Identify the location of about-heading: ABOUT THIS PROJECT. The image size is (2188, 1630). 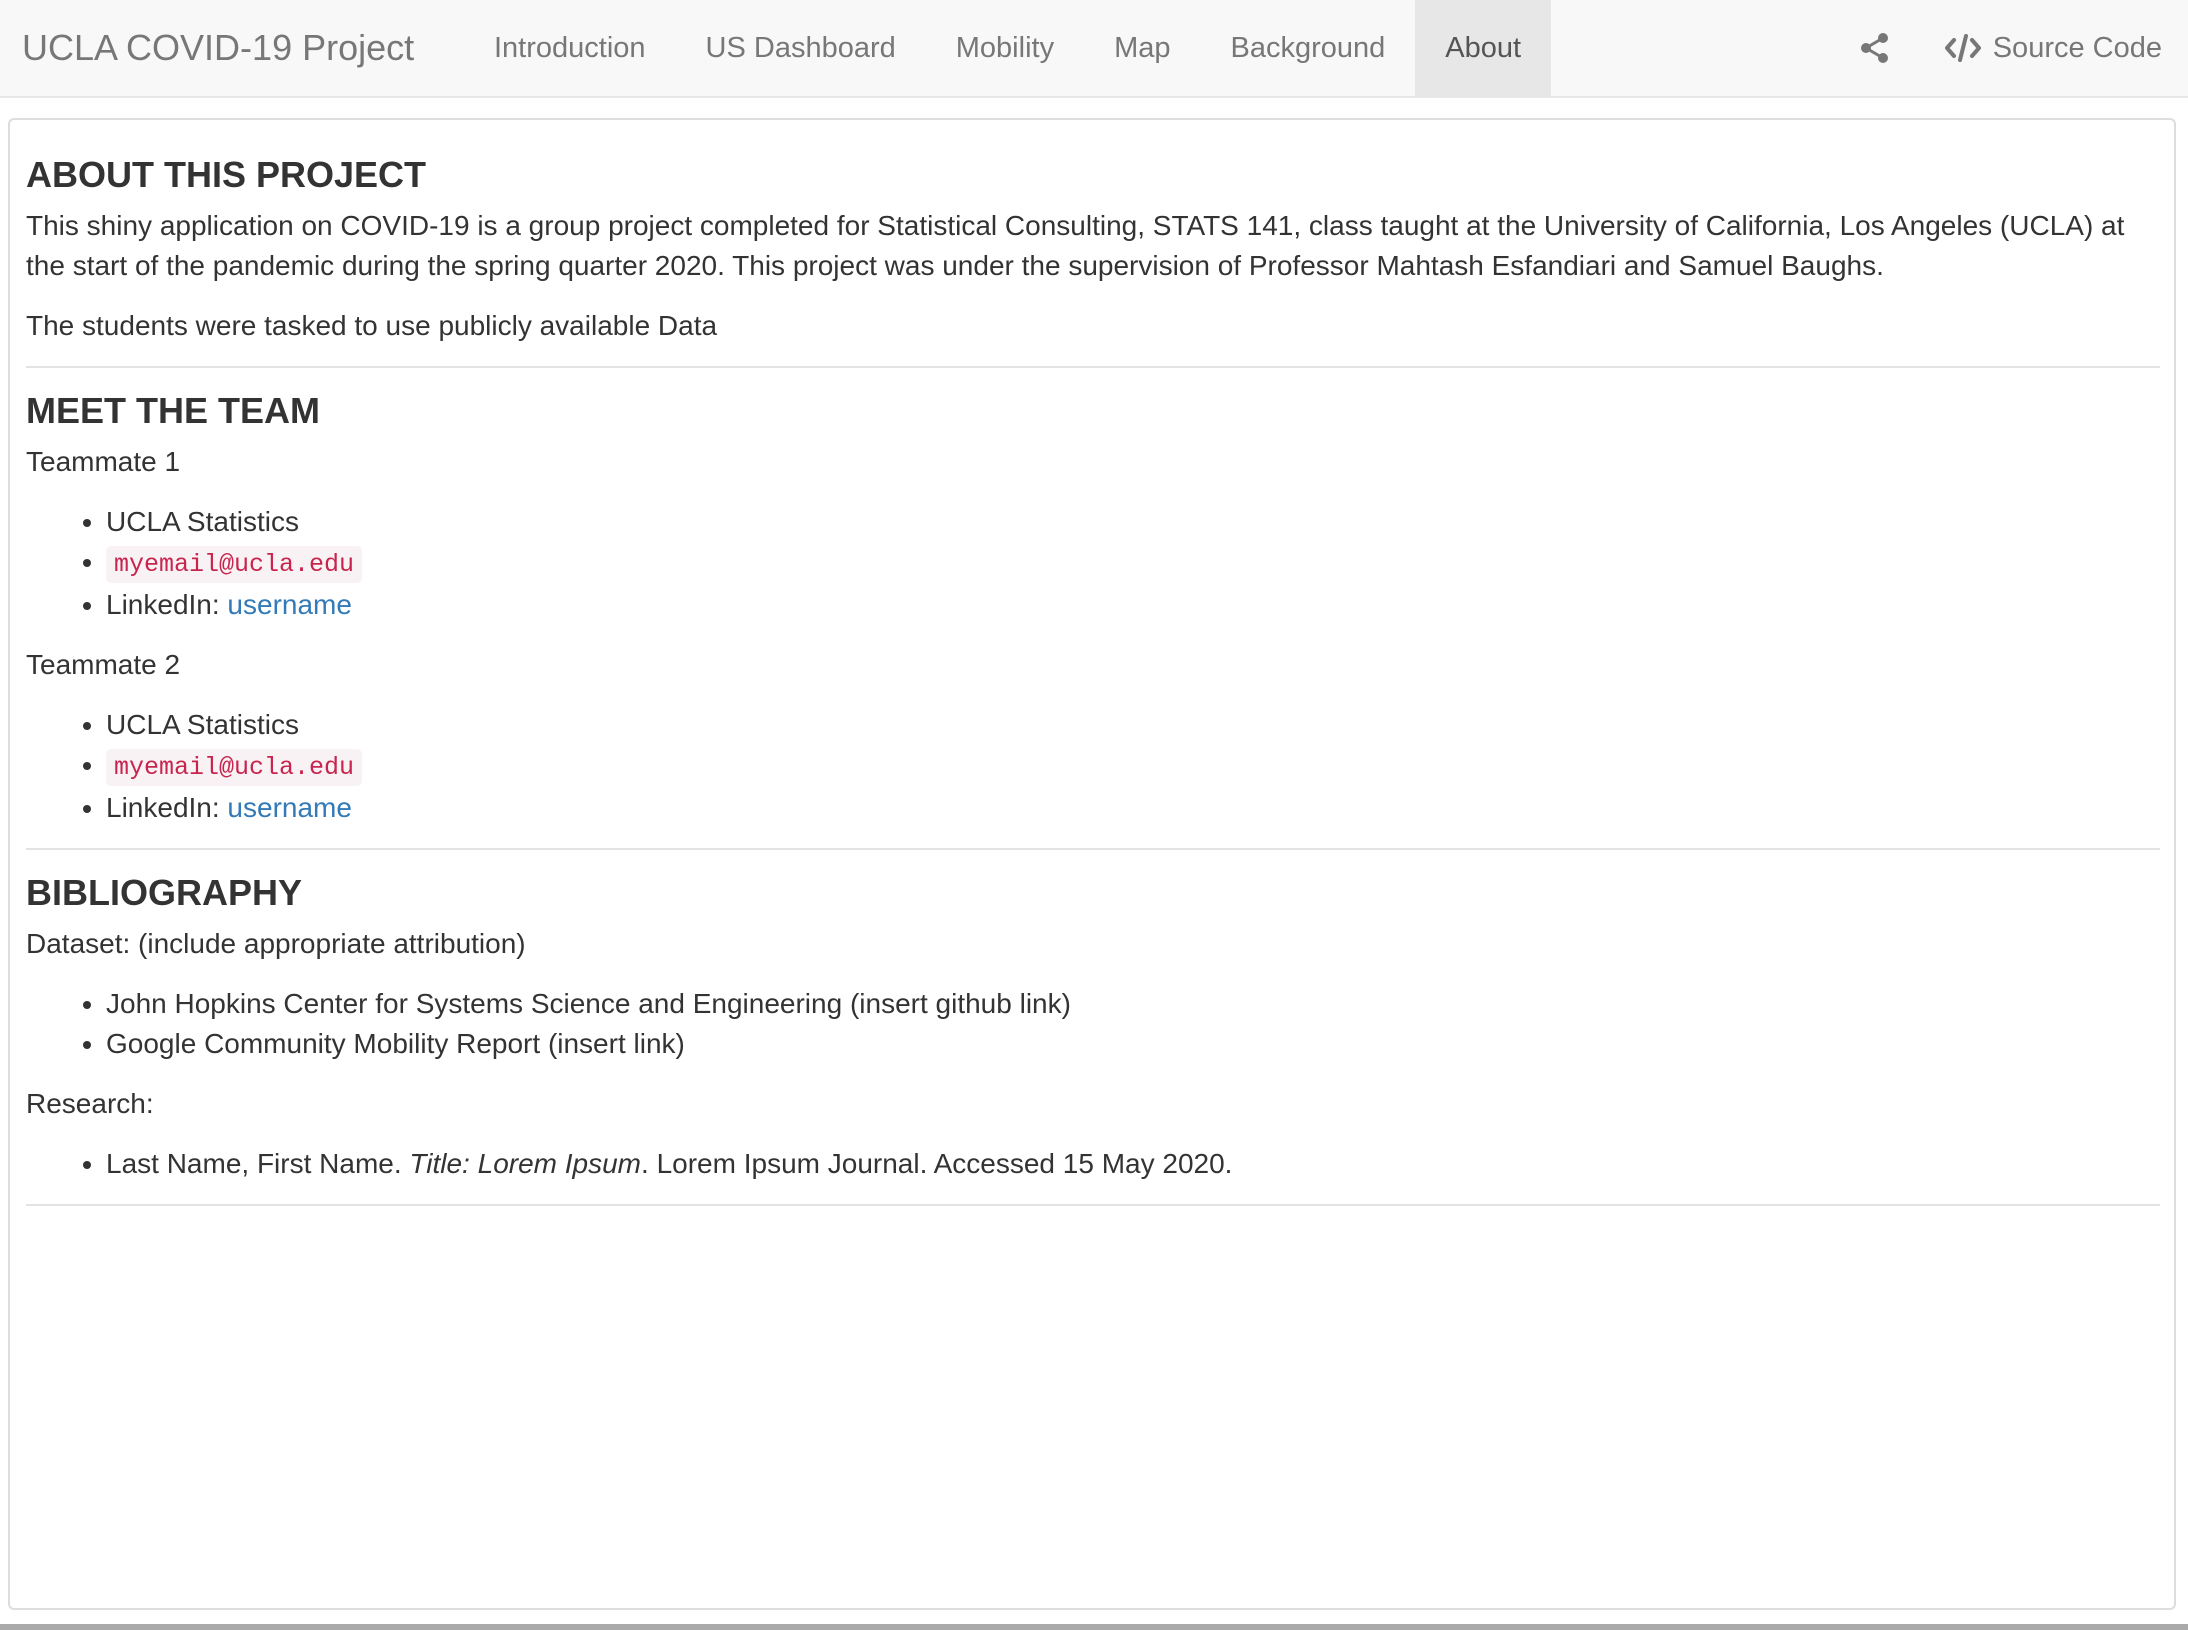
(226, 174).